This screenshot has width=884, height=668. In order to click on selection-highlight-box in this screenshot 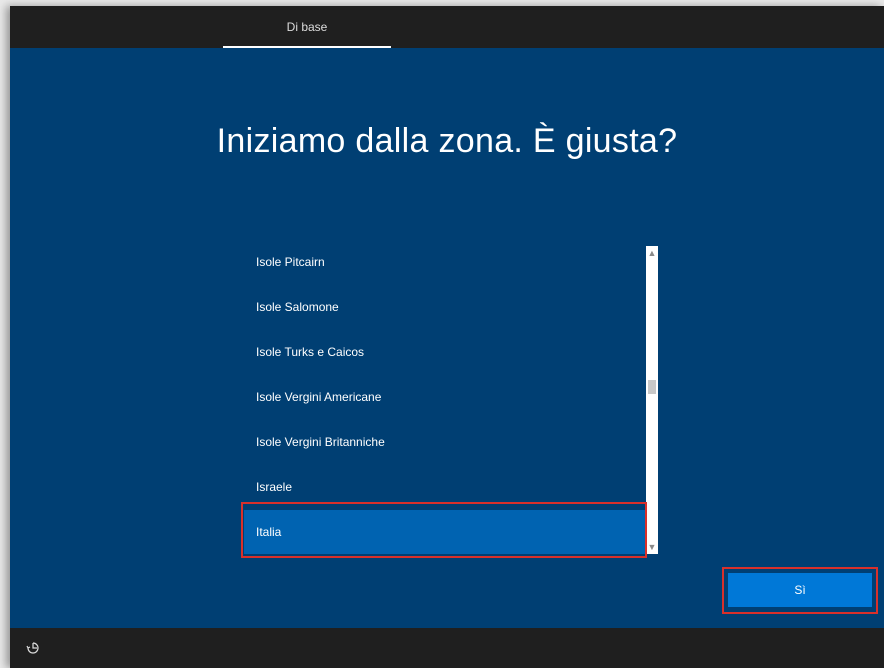, I will do `click(444, 530)`.